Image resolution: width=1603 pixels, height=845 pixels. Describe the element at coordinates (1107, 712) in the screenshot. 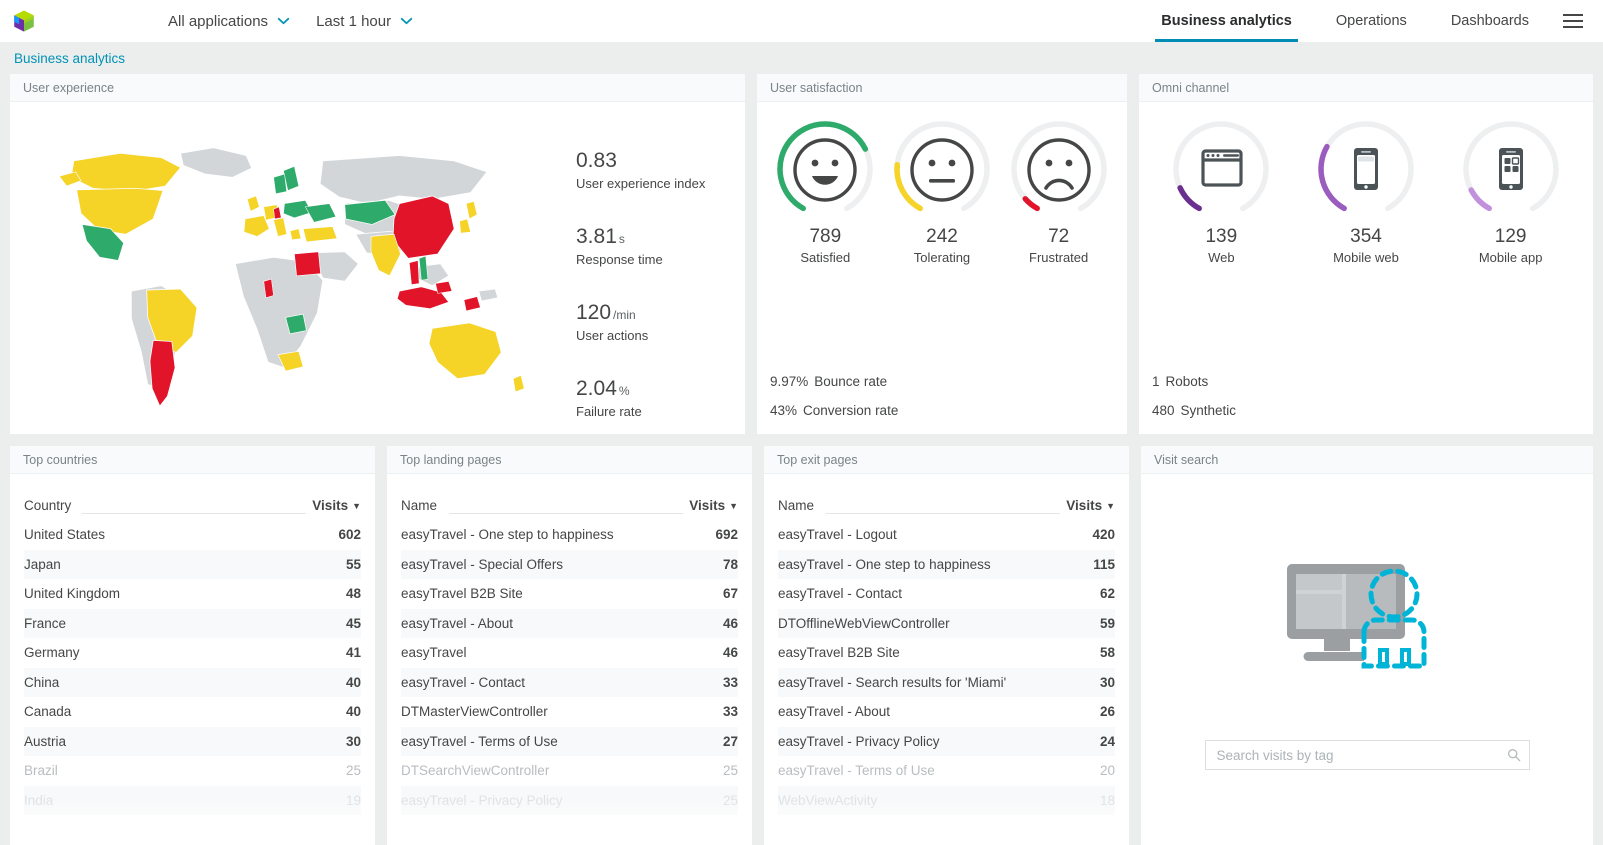

I see `row-visits: 26` at that location.